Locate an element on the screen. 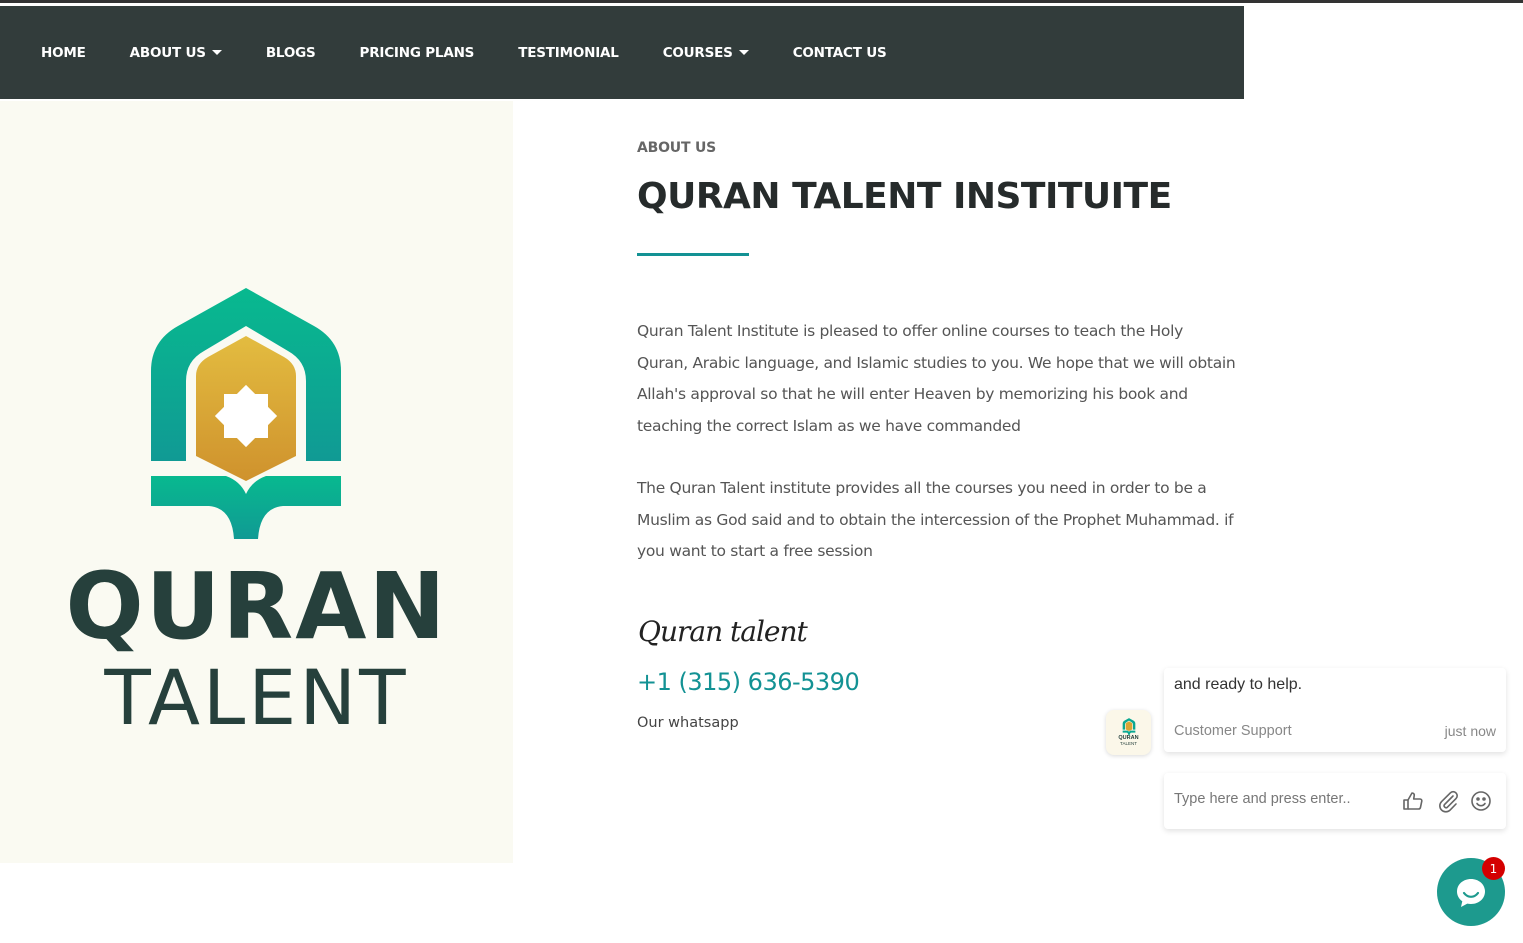  nav-pricing-plans-label: PRICING PLANS is located at coordinates (417, 52).